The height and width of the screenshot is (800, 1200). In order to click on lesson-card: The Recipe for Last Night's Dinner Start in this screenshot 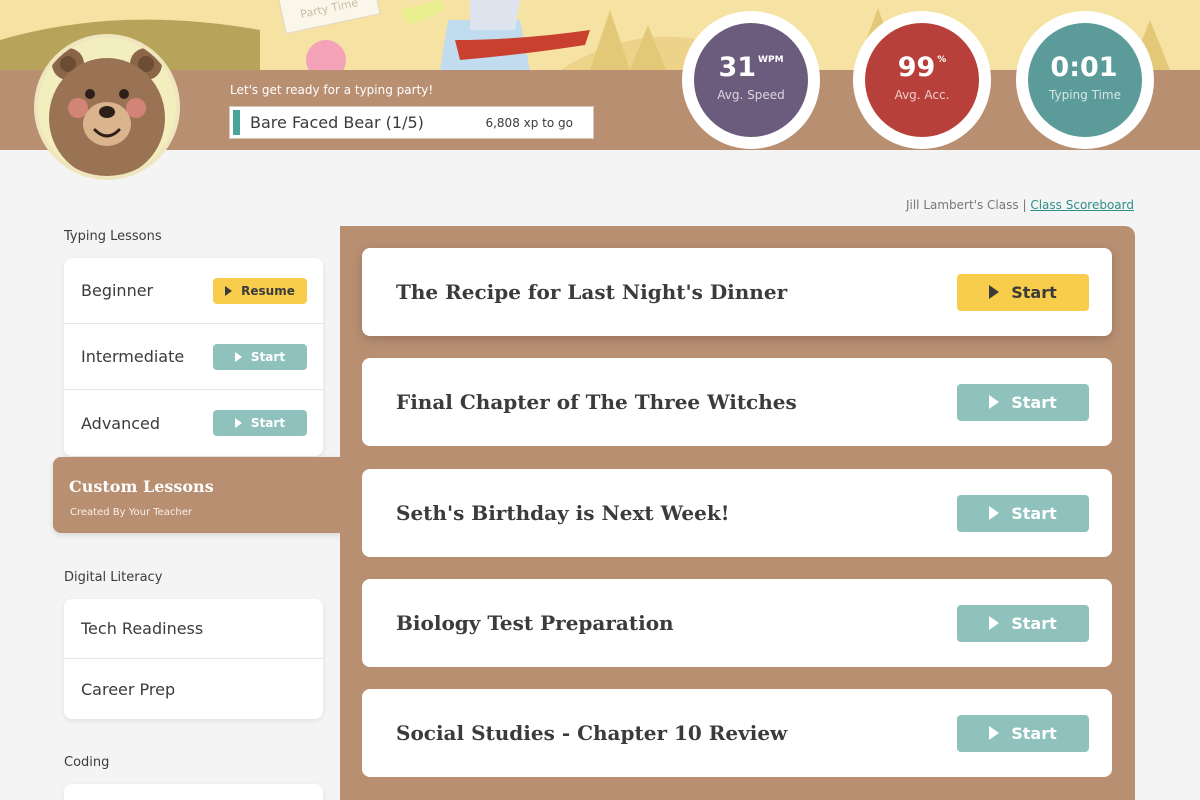, I will do `click(737, 292)`.